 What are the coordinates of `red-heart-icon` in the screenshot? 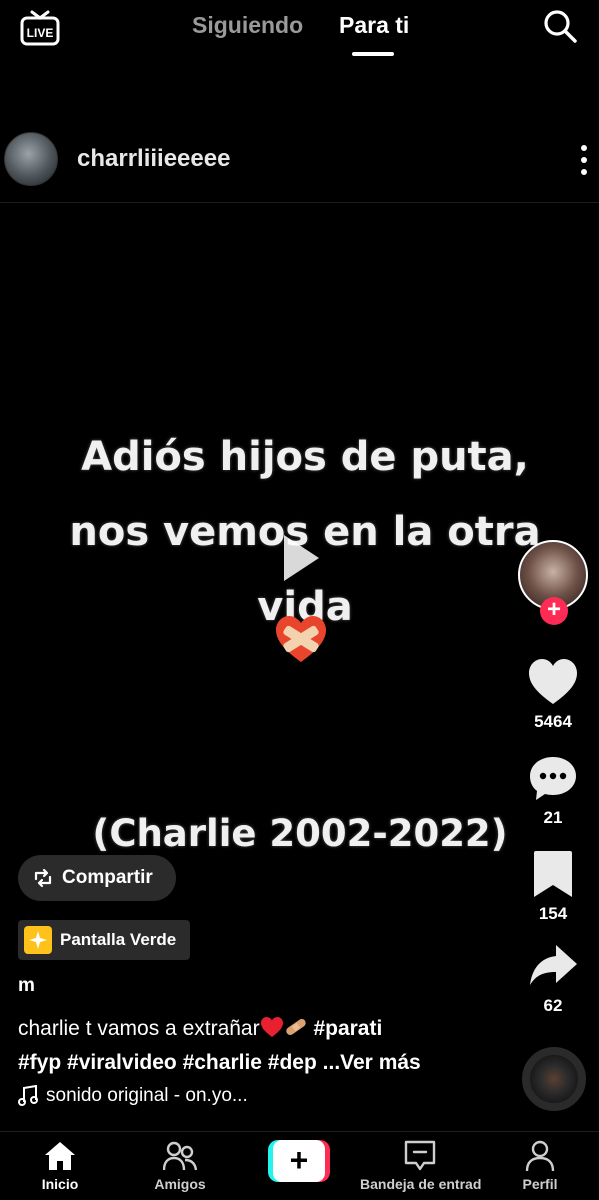 It's located at (271, 1027).